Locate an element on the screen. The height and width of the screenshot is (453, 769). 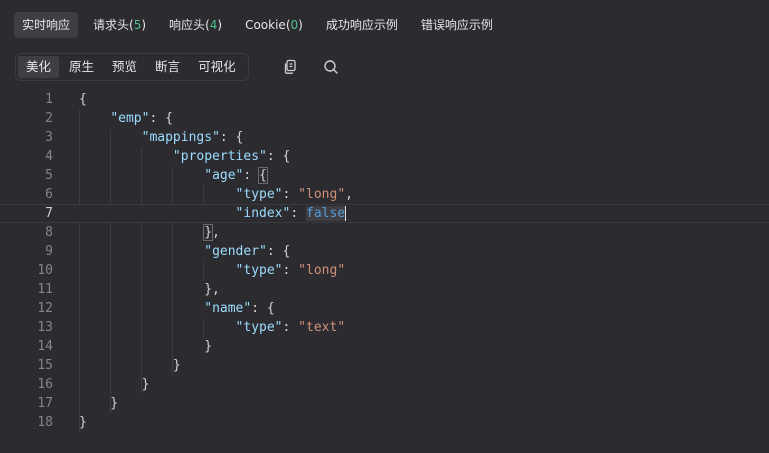
line-number: 5 is located at coordinates (49, 175).